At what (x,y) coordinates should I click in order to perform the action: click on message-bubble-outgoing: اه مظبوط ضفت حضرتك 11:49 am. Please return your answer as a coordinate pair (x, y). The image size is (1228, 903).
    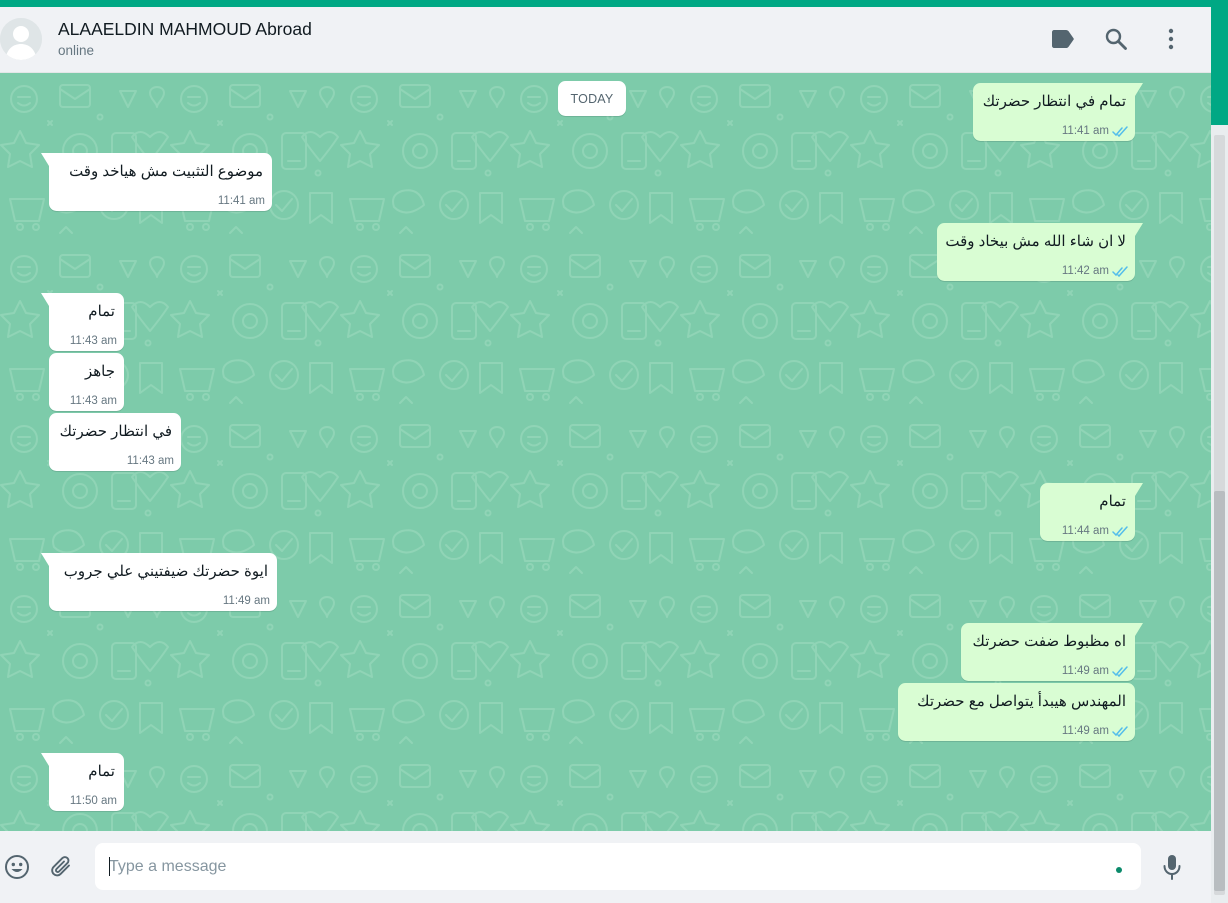
    Looking at the image, I should click on (1052, 652).